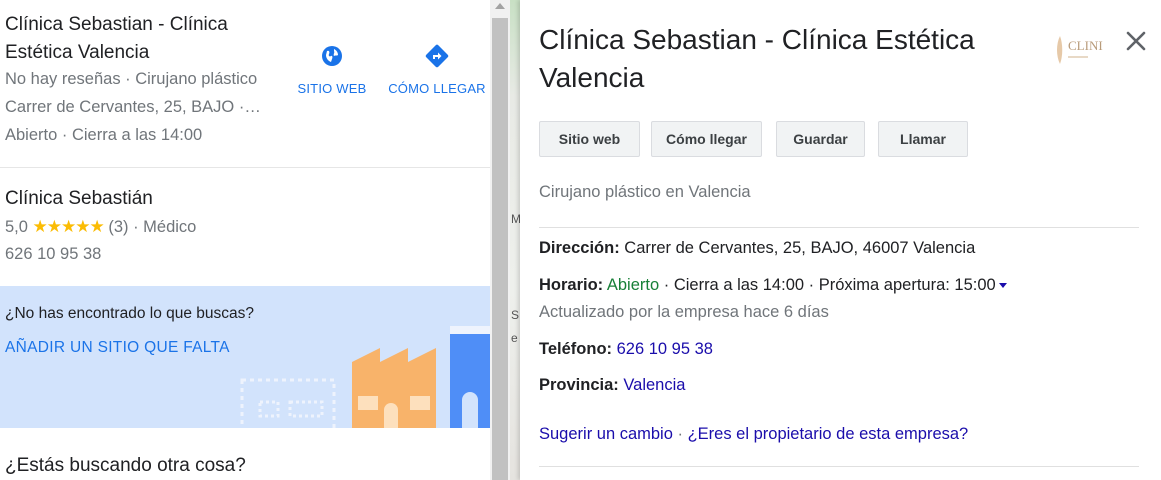 The image size is (1161, 480). Describe the element at coordinates (131, 79) in the screenshot. I see `result-meta: No hay reseñas · Cirujano plástico` at that location.